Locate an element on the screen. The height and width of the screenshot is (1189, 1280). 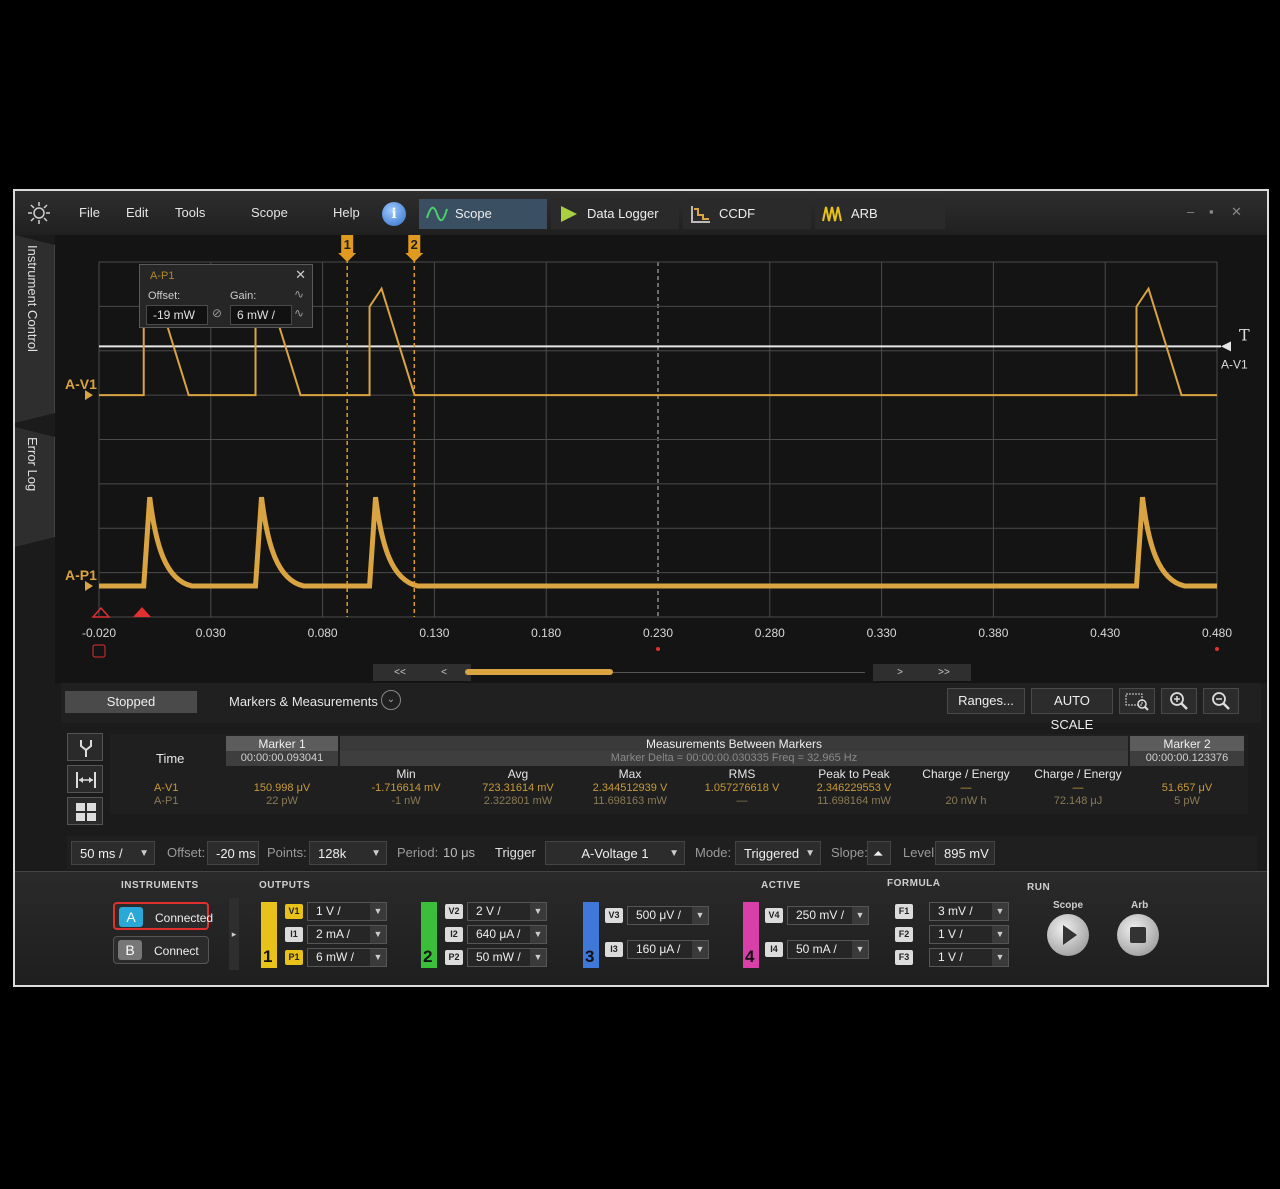
channel-1-scale-1: 2 mA / ▼ is located at coordinates (347, 934).